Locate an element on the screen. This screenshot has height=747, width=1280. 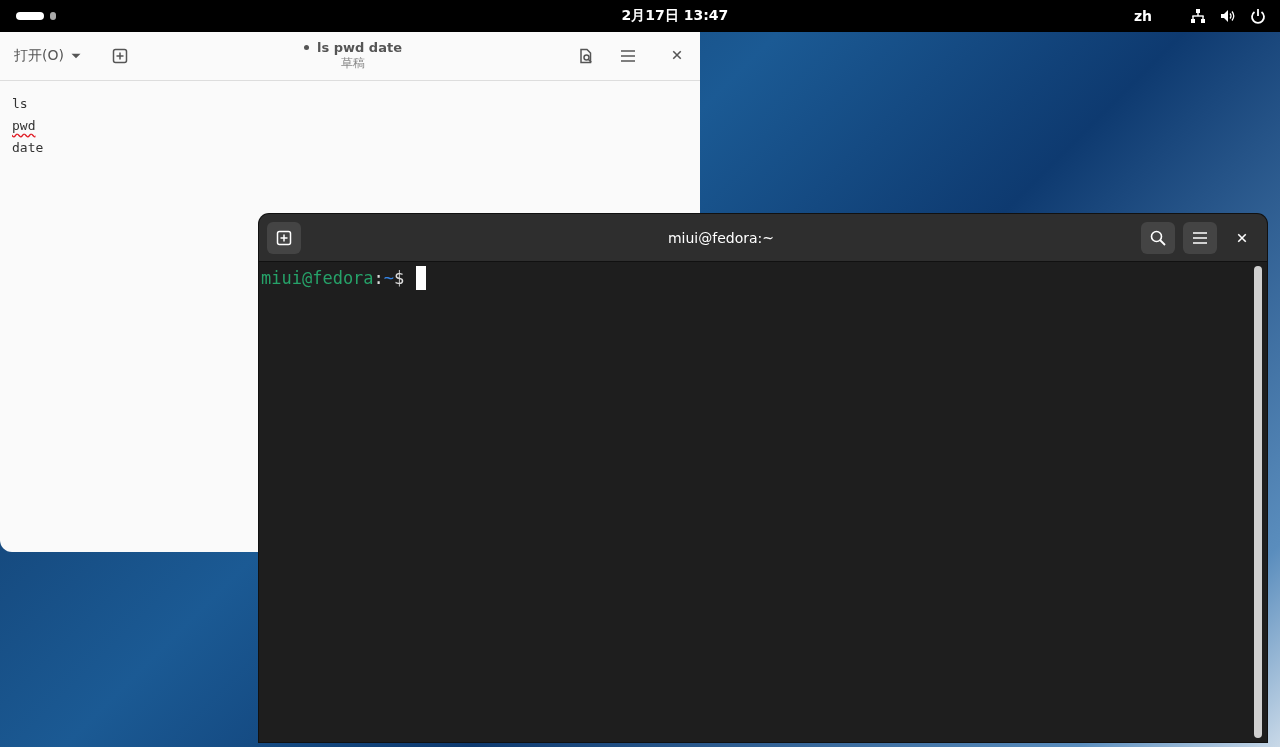
network-icon is located at coordinates (1198, 16).